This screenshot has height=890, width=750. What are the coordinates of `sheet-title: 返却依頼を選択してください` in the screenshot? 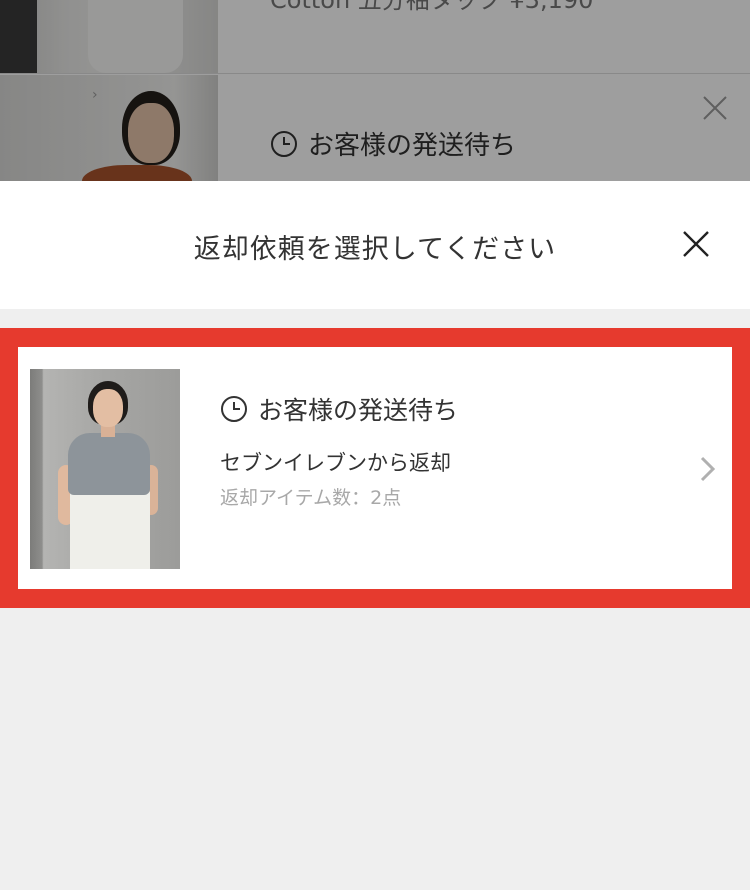 It's located at (375, 249).